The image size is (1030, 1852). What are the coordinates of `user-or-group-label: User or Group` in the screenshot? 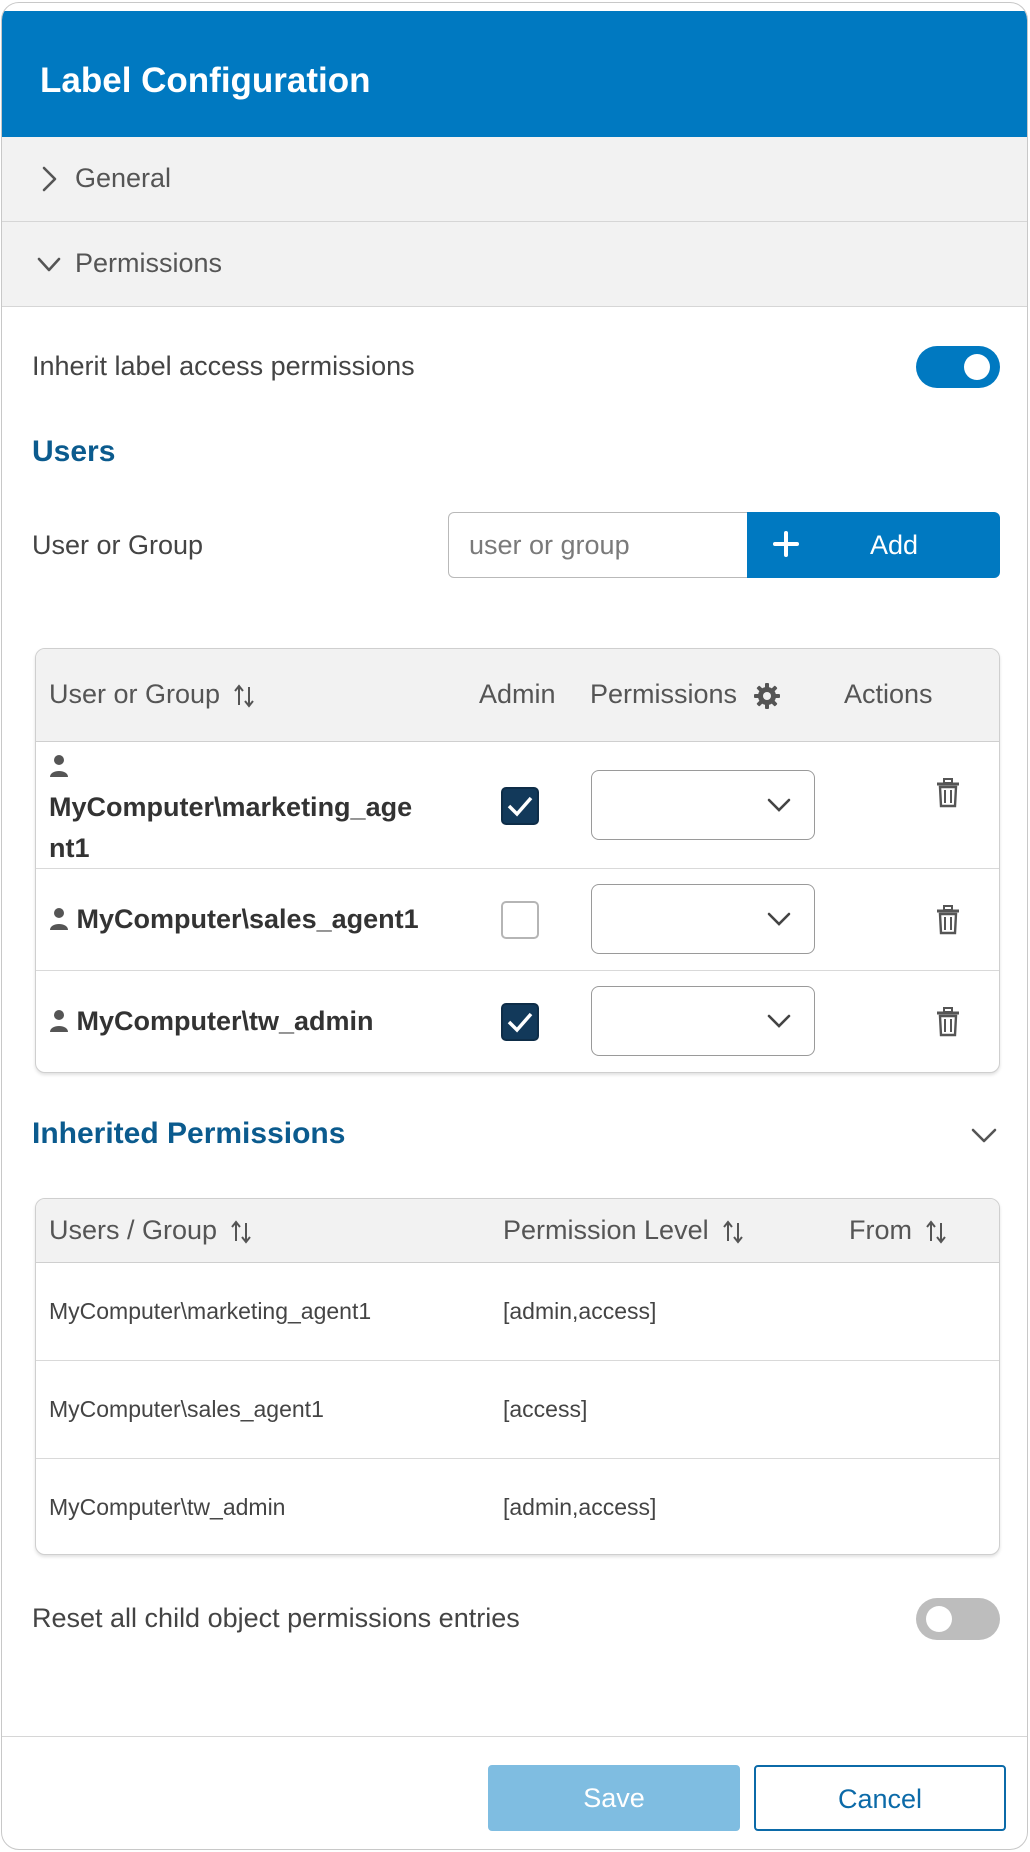 It's located at (118, 545).